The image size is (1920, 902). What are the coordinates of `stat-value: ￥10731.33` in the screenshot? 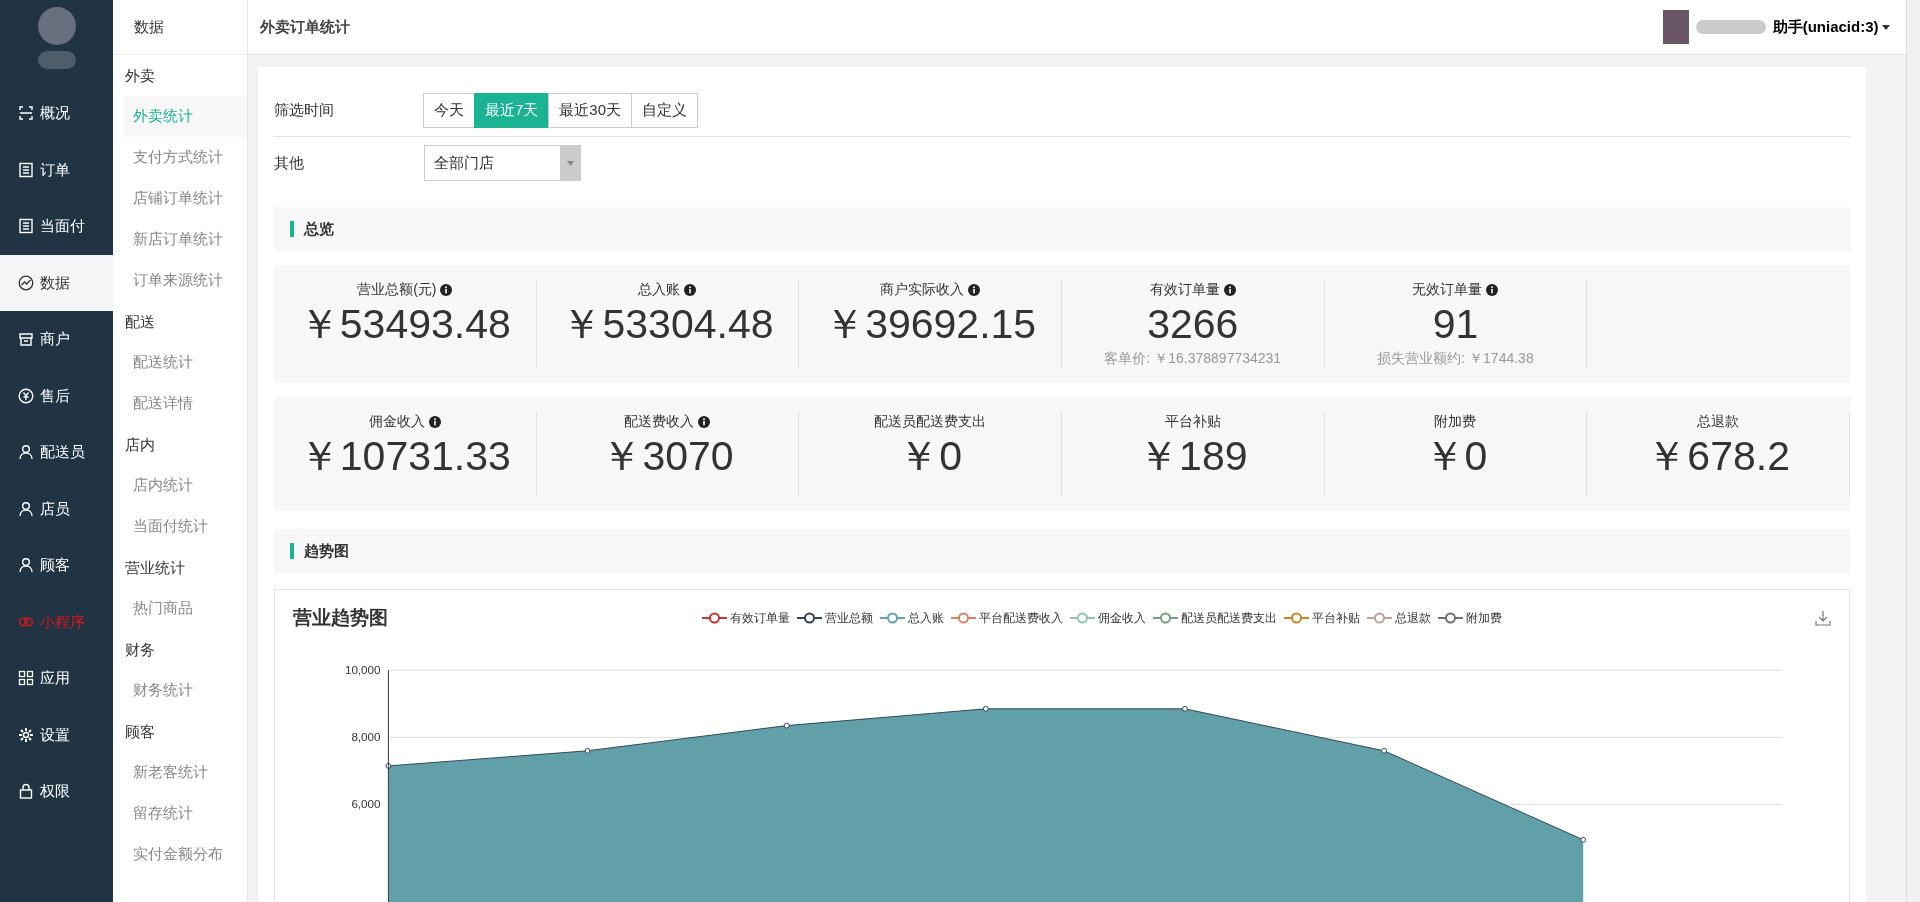 It's located at (404, 456).